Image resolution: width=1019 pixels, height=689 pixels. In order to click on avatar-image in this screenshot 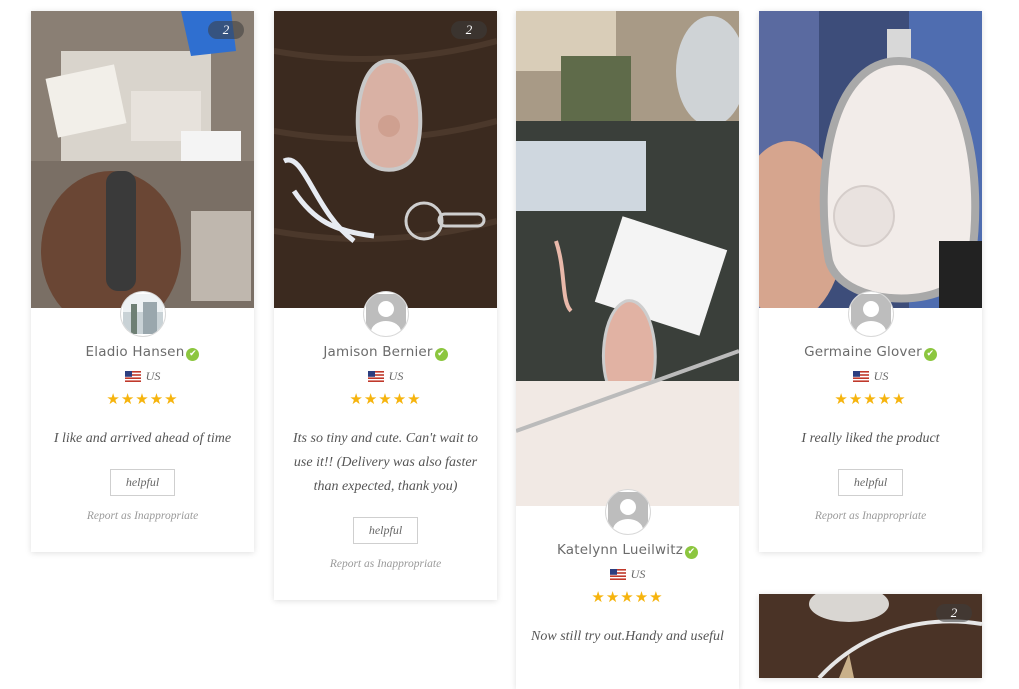, I will do `click(142, 314)`.